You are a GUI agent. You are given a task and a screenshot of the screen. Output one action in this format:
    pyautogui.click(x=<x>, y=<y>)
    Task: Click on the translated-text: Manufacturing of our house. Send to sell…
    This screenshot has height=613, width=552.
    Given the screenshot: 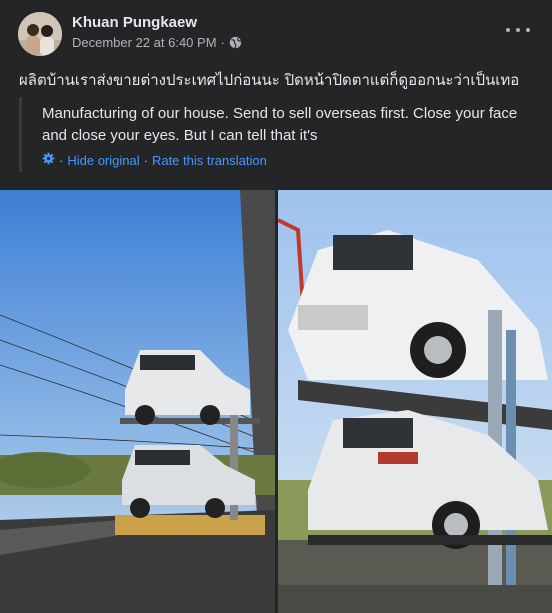 What is the action you would take?
    pyautogui.click(x=280, y=124)
    